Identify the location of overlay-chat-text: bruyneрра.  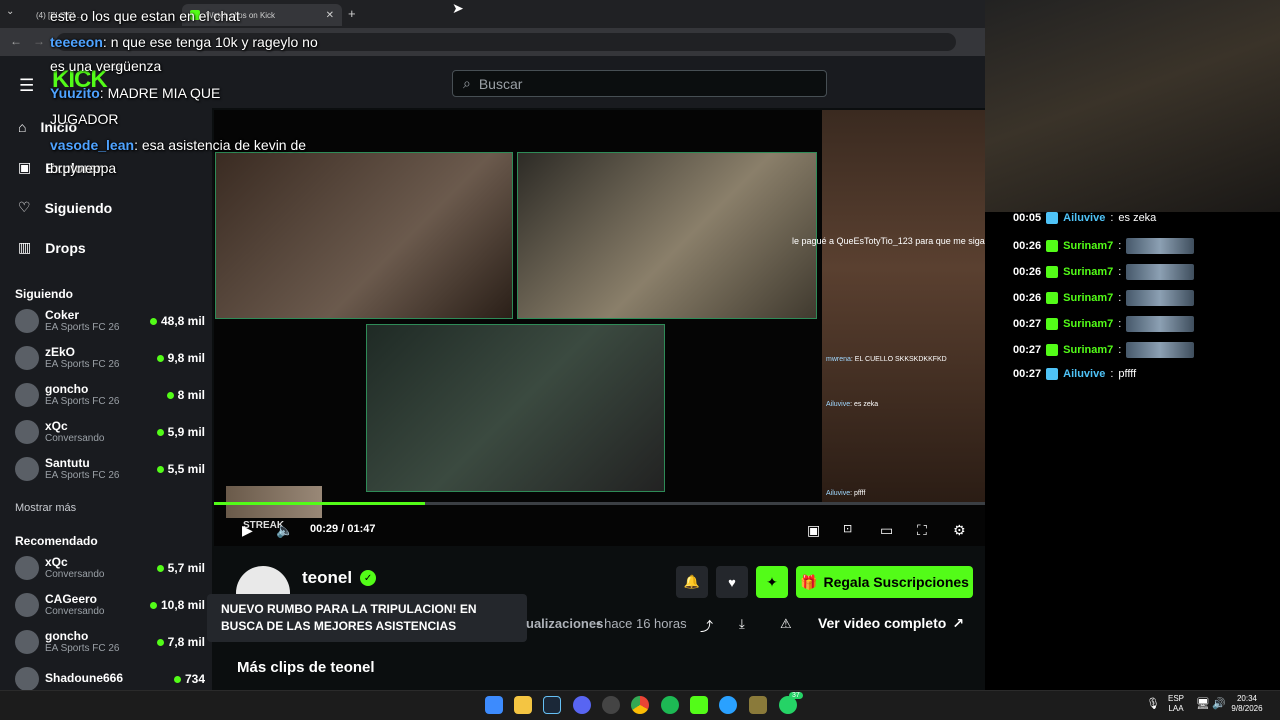
(83, 168).